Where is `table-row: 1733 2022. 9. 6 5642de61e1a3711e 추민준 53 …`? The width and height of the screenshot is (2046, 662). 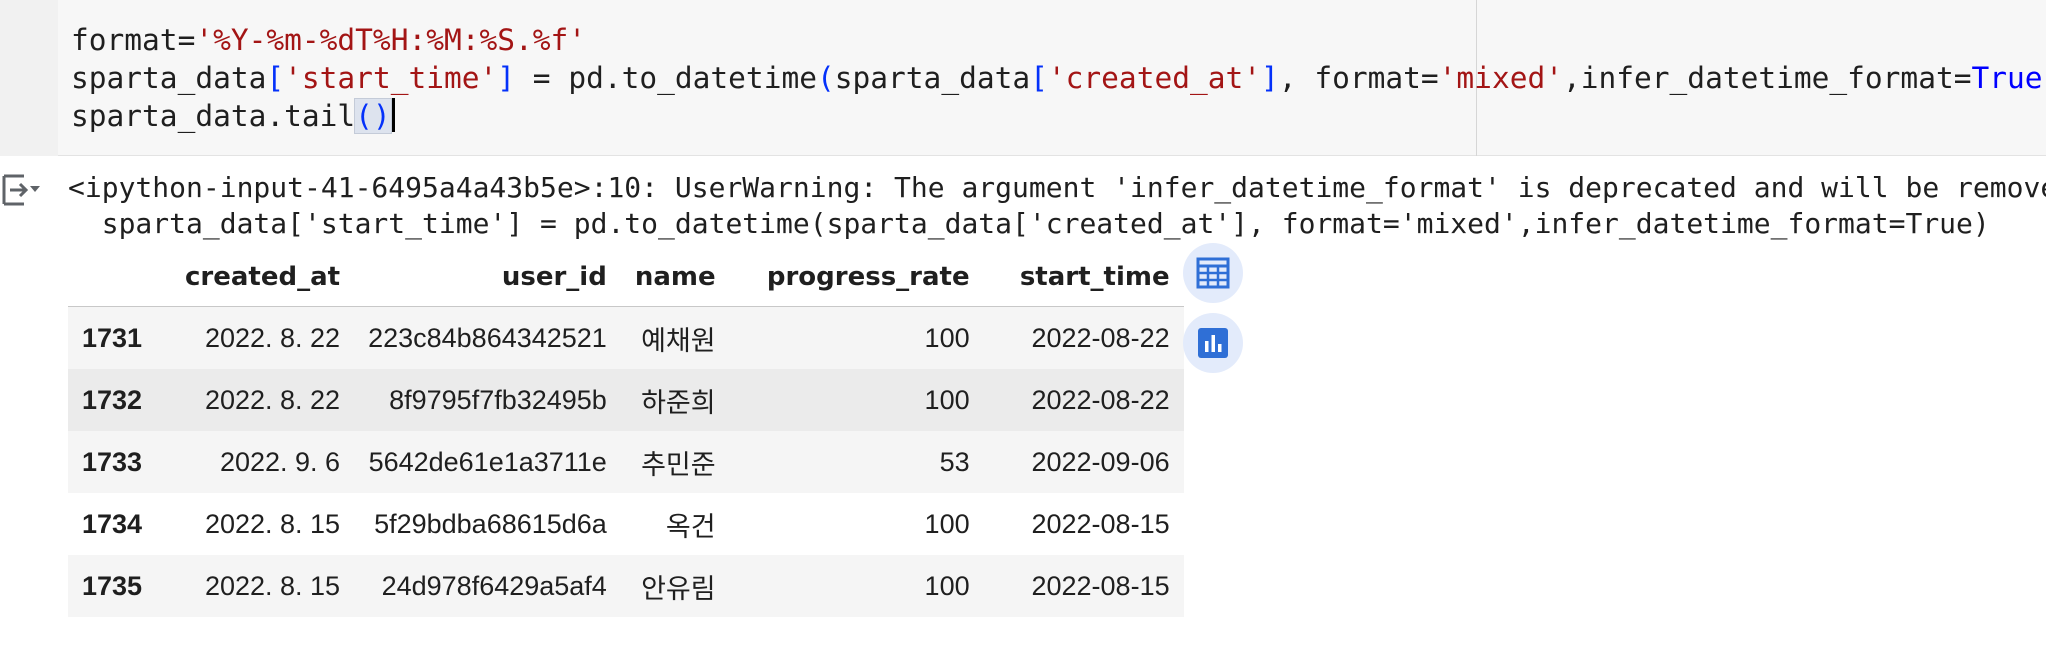 table-row: 1733 2022. 9. 6 5642de61e1a3711e 추민준 53 … is located at coordinates (626, 462).